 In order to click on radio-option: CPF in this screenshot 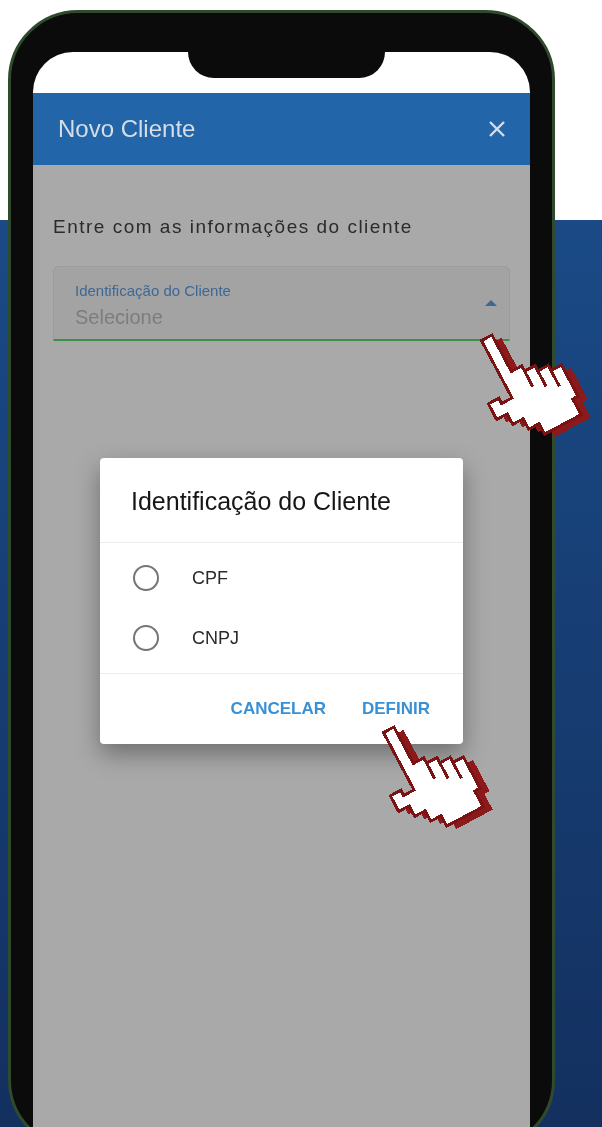, I will do `click(281, 578)`.